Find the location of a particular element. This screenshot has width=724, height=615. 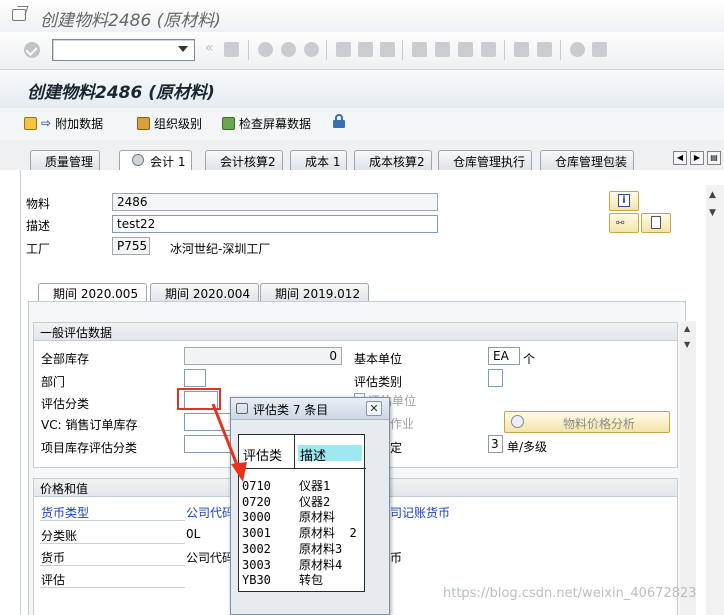

first-page-icon is located at coordinates (419, 49).